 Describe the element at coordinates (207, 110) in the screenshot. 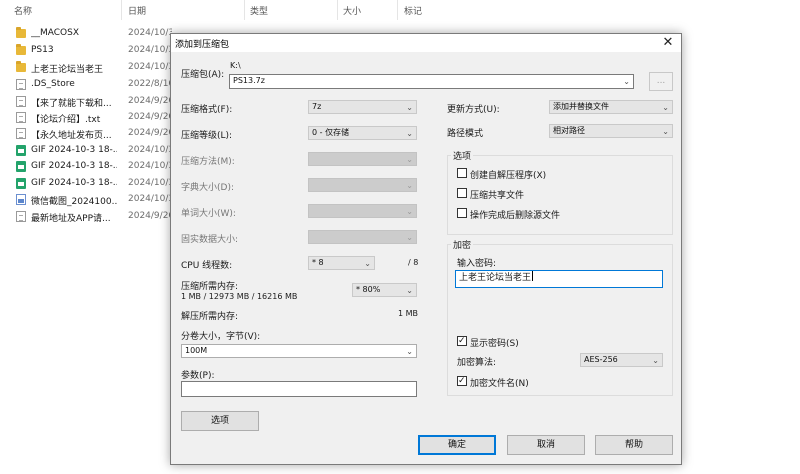

I see `format-label: 压缩格式(F):` at that location.